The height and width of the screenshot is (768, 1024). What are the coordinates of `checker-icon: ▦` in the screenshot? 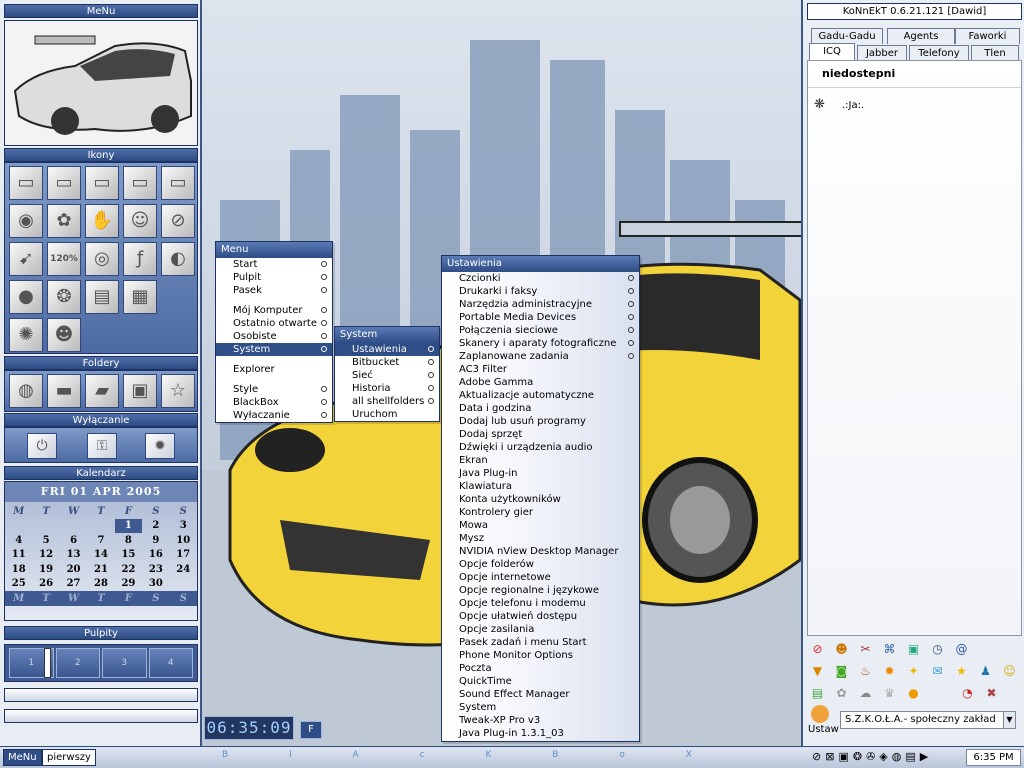 It's located at (140, 297).